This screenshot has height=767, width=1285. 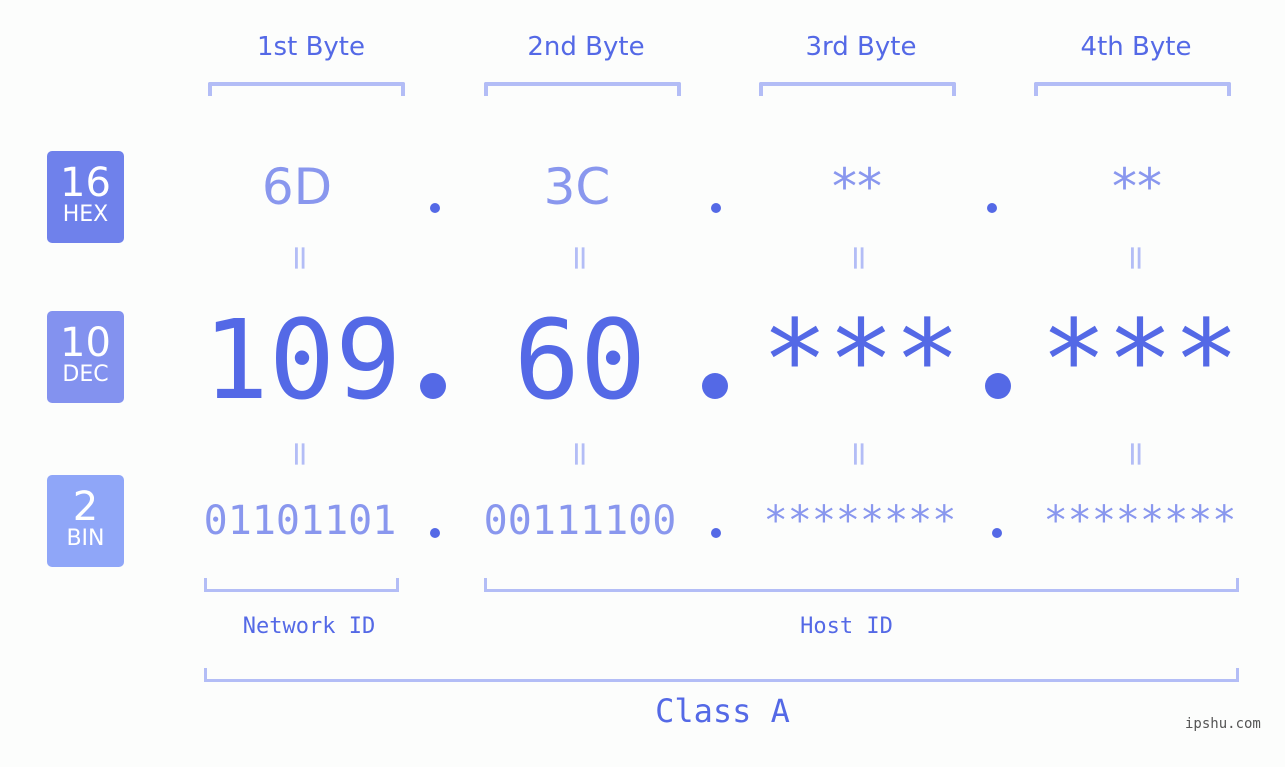 I want to click on dec-badge-label: DEC, so click(x=85, y=374).